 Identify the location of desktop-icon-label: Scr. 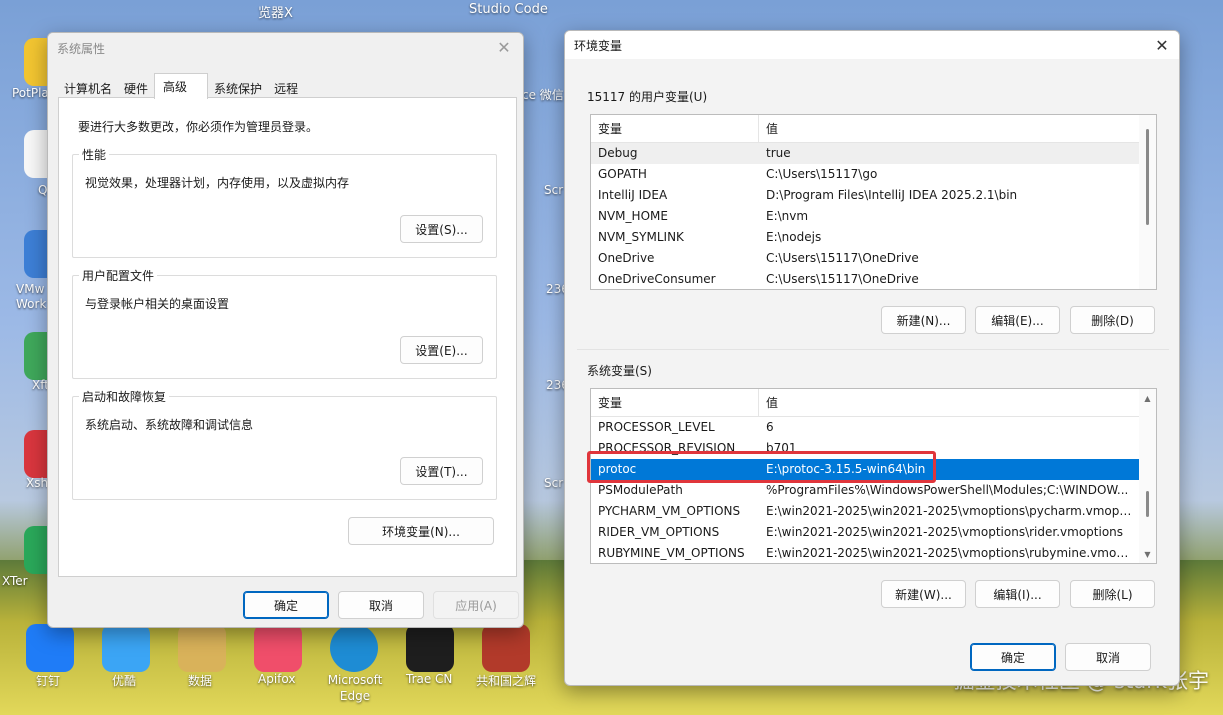
(554, 483).